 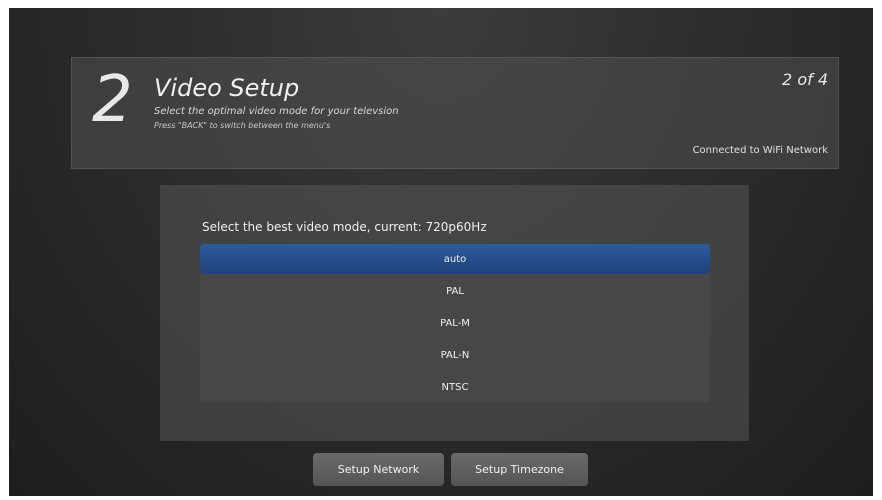 What do you see at coordinates (519, 469) in the screenshot?
I see `setup-timezone-button: Setup Timezone` at bounding box center [519, 469].